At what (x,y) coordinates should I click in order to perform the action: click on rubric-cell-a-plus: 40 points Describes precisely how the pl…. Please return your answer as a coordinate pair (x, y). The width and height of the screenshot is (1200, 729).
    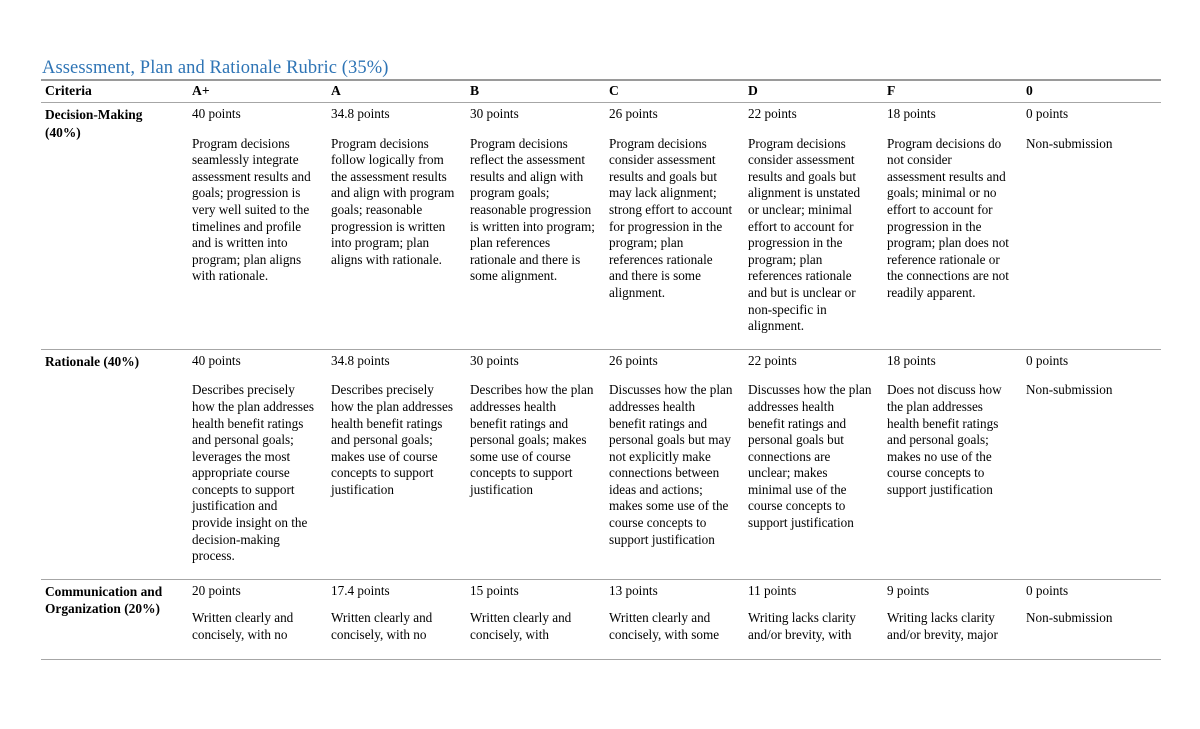
    Looking at the image, I should click on (257, 464).